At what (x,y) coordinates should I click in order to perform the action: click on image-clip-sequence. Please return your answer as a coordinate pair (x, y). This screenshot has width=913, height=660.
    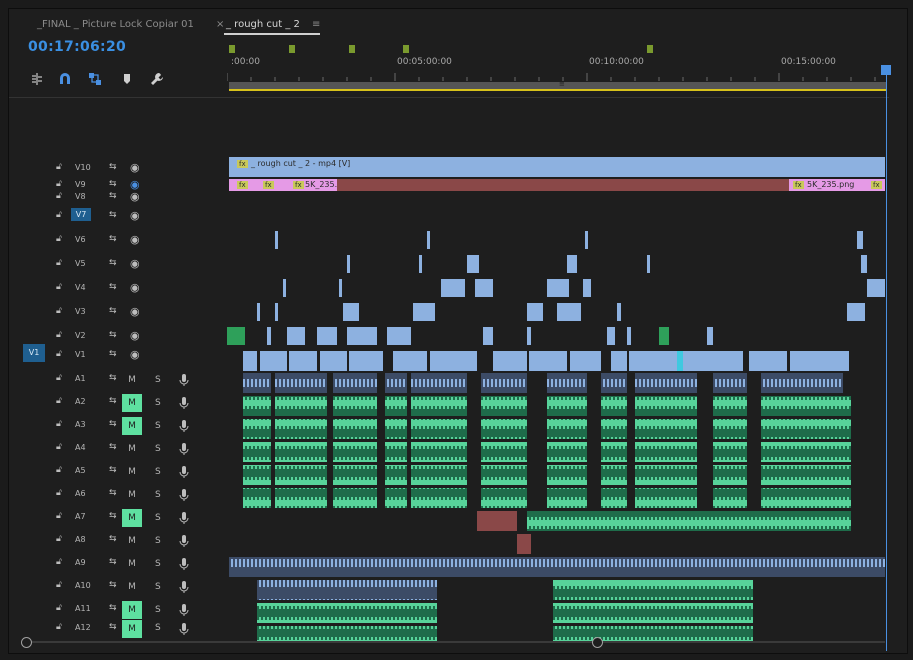
    Looking at the image, I should click on (563, 185).